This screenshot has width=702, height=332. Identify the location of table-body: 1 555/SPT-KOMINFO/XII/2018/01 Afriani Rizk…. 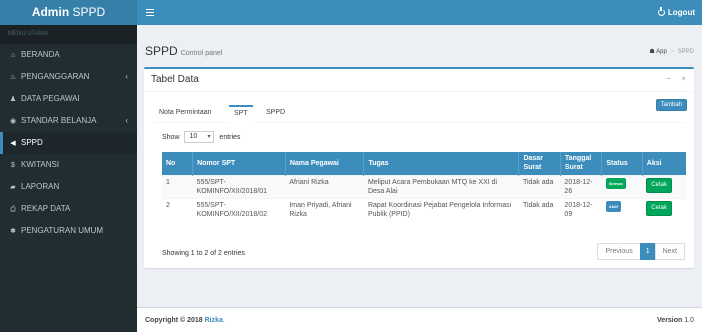
(424, 197).